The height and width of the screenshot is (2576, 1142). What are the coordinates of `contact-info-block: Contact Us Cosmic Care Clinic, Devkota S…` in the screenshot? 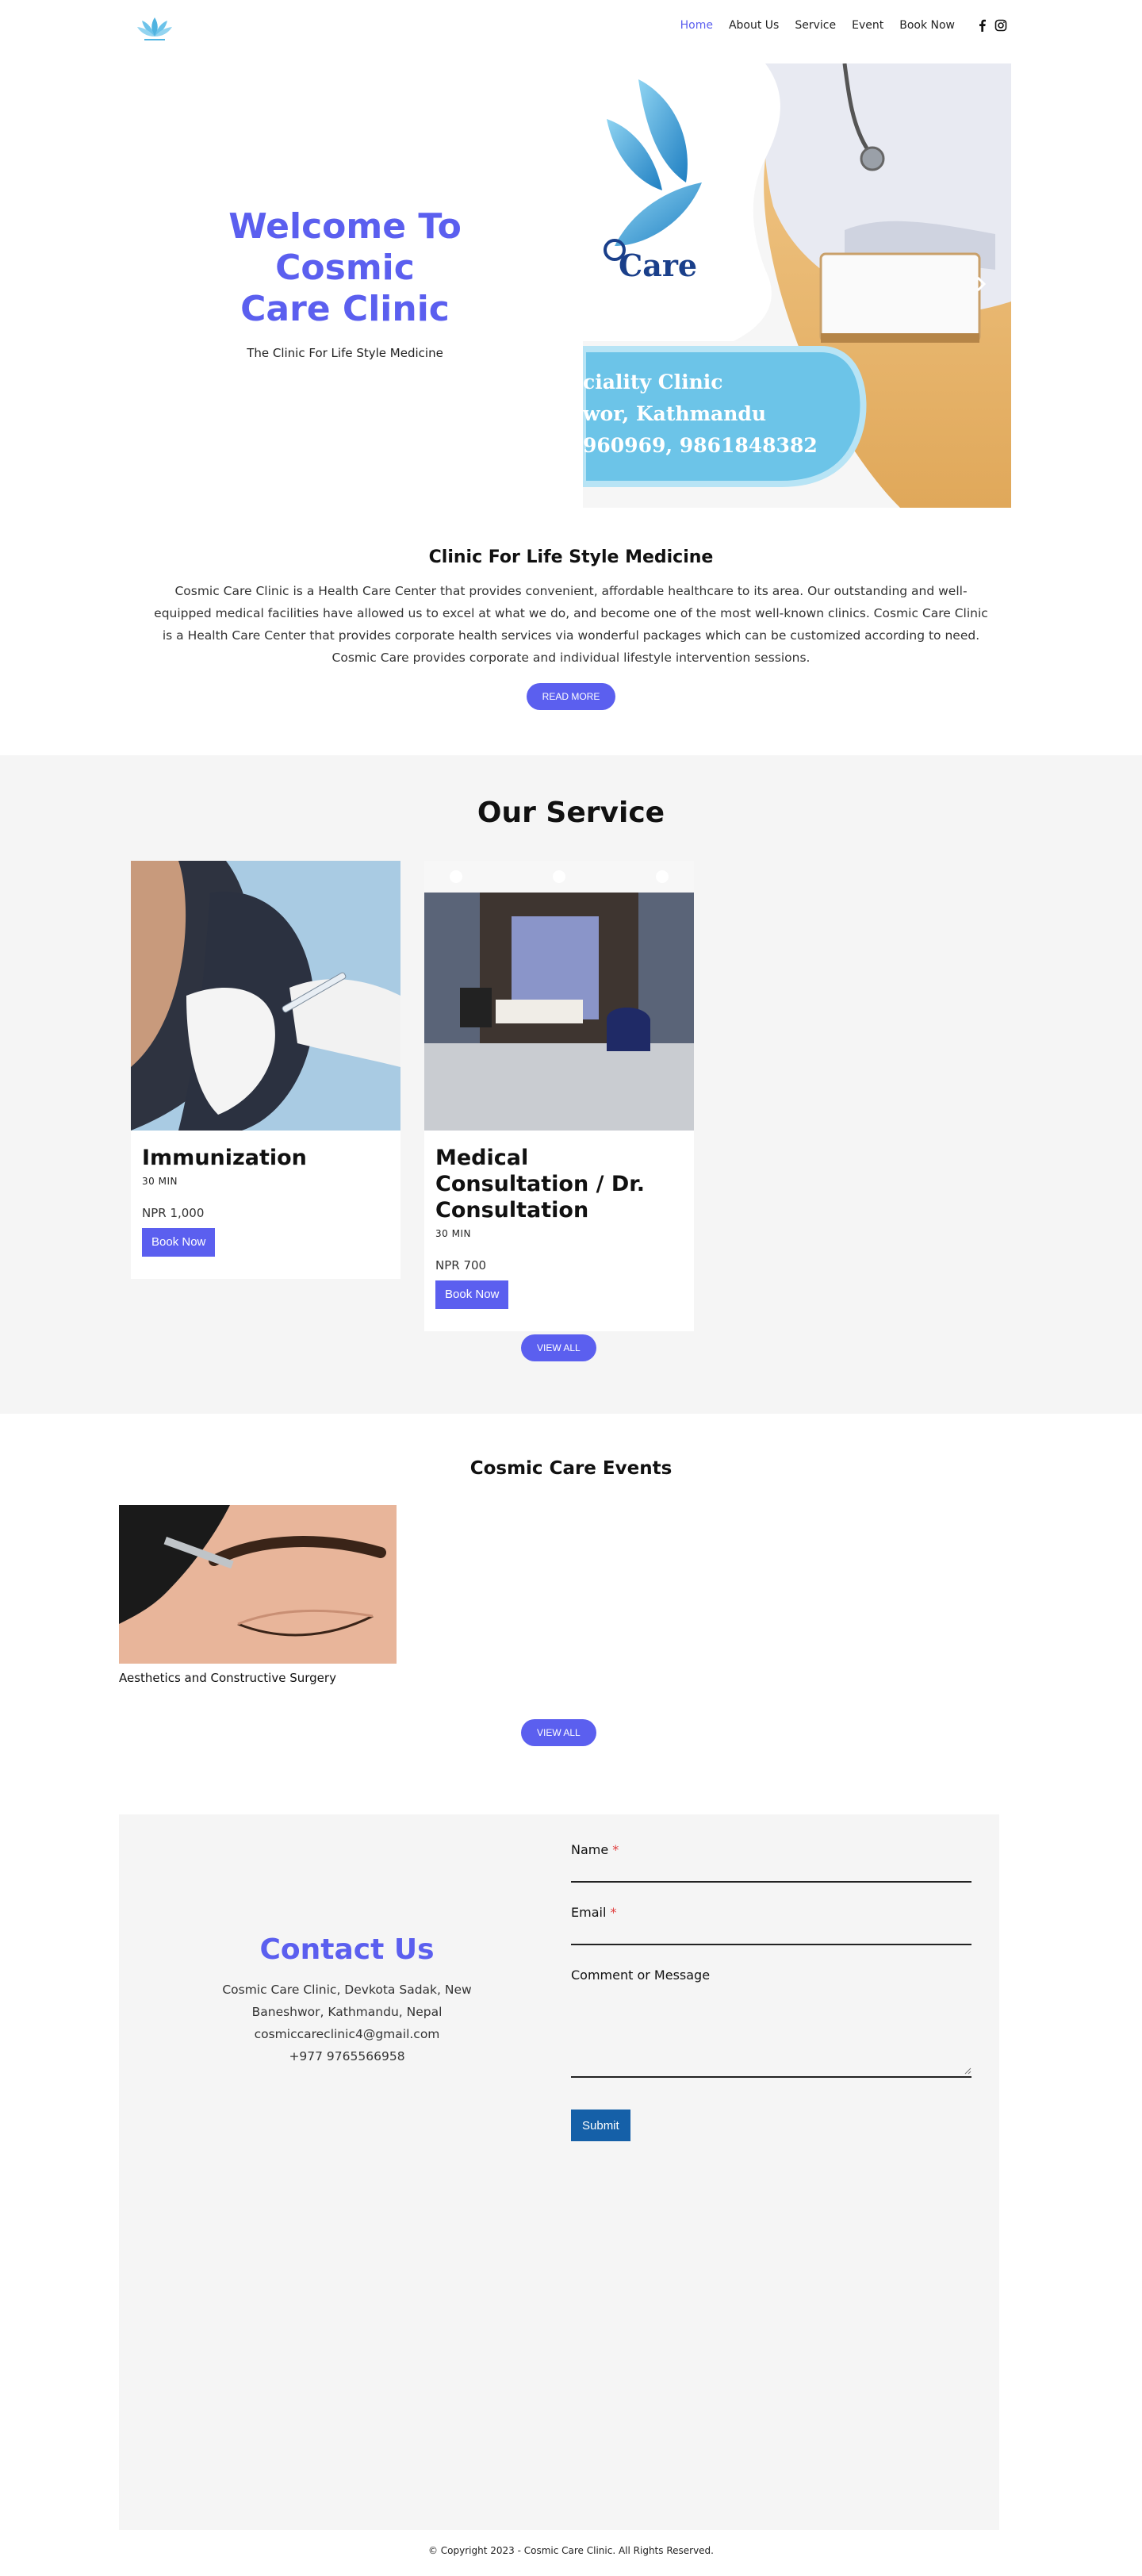 It's located at (347, 2000).